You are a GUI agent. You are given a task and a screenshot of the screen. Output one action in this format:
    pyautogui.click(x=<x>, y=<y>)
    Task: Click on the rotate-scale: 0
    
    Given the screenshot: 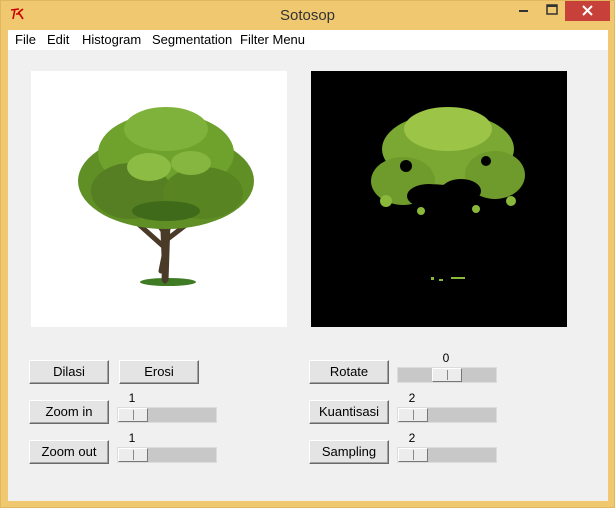 What is the action you would take?
    pyautogui.click(x=447, y=368)
    